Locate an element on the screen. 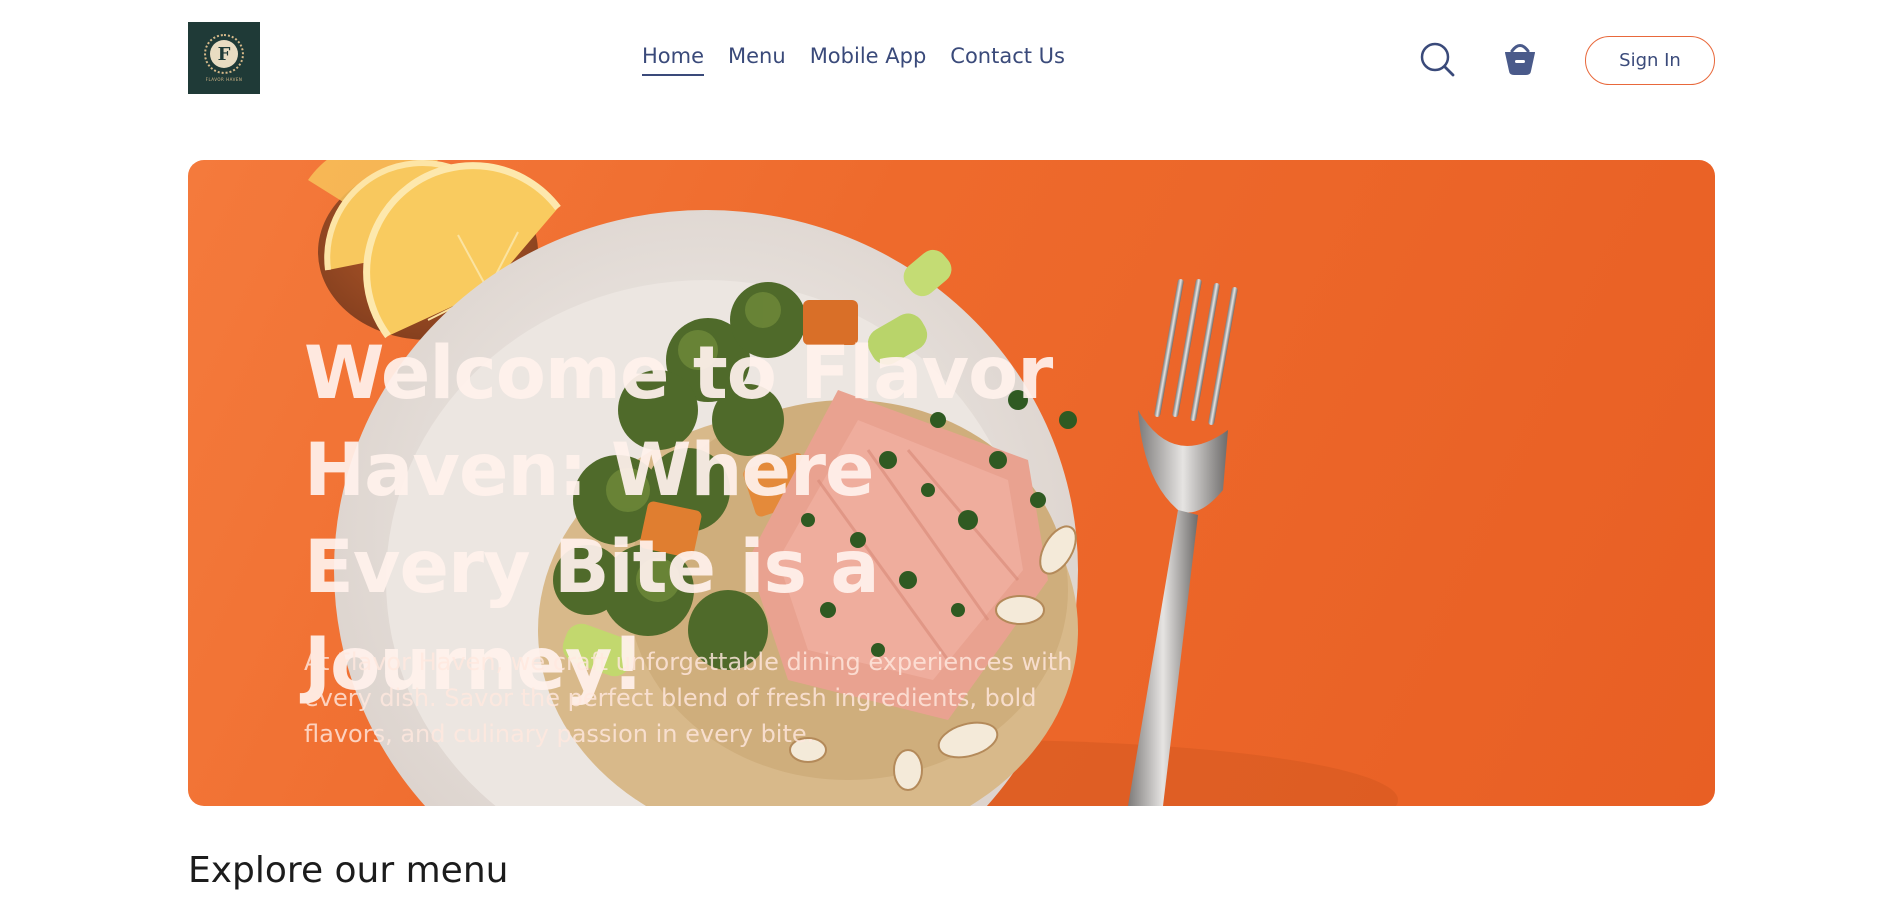 This screenshot has width=1895, height=918. brand-logo: F FLAVOR HAVEN is located at coordinates (224, 58).